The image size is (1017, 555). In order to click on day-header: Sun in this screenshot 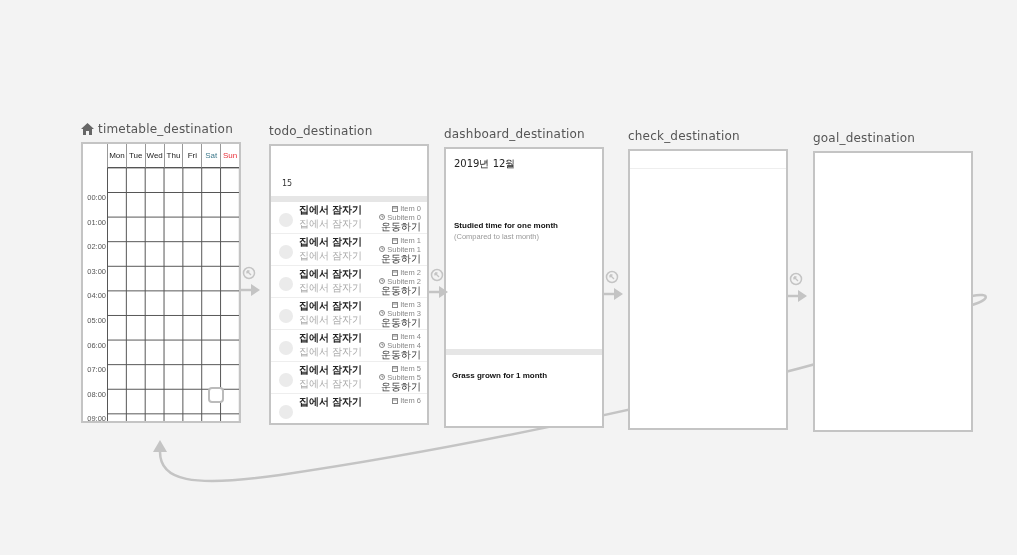, I will do `click(229, 156)`.